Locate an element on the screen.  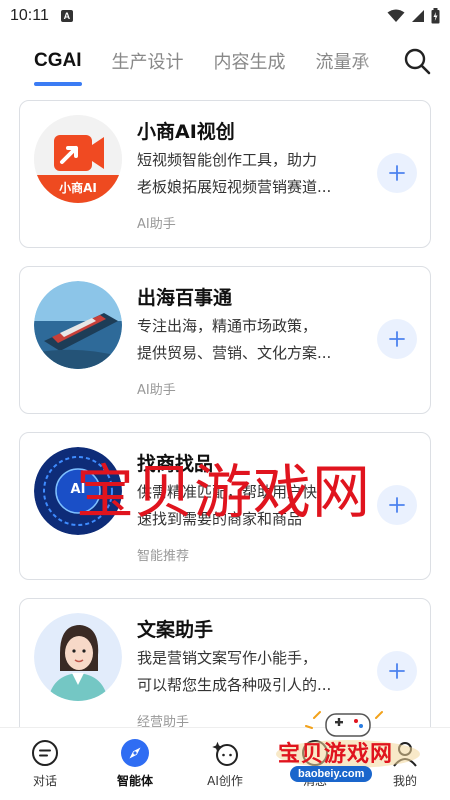
status-bar: 10:11 A is located at coordinates (225, 16).